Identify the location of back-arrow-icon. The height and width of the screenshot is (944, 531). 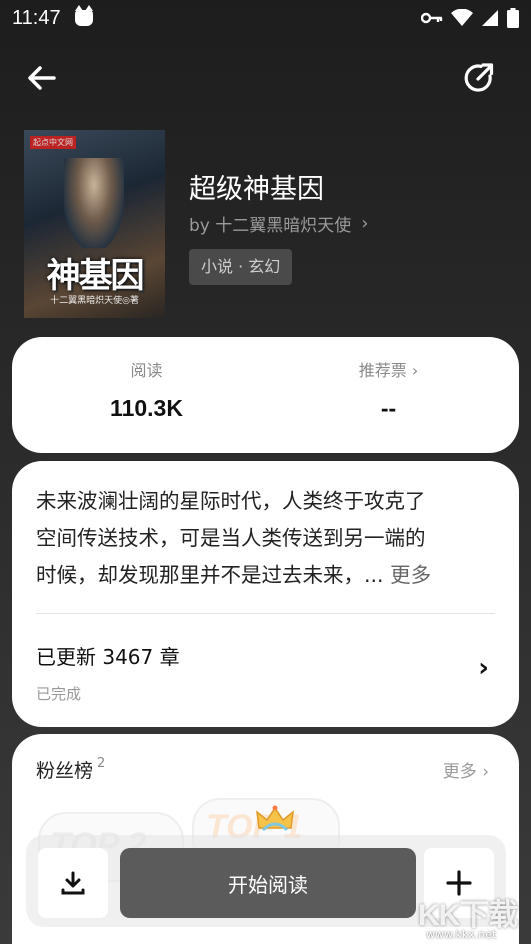
(42, 78).